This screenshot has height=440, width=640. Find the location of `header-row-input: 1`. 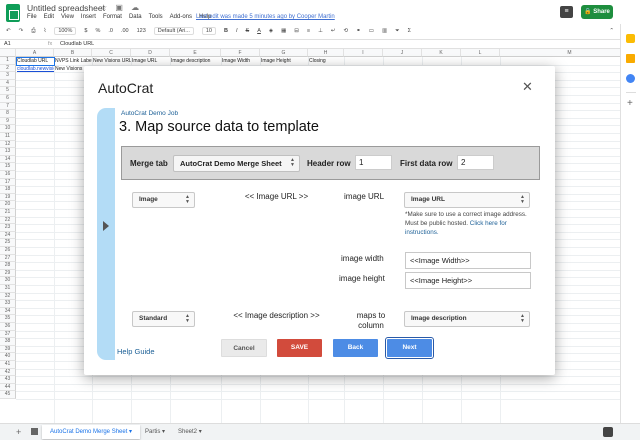

header-row-input: 1 is located at coordinates (373, 162).